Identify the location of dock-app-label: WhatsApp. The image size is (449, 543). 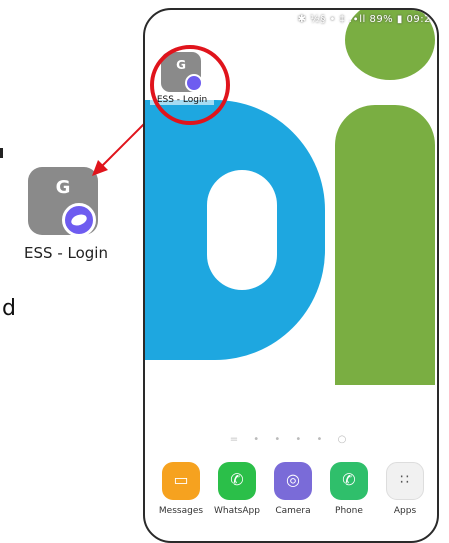
(237, 511).